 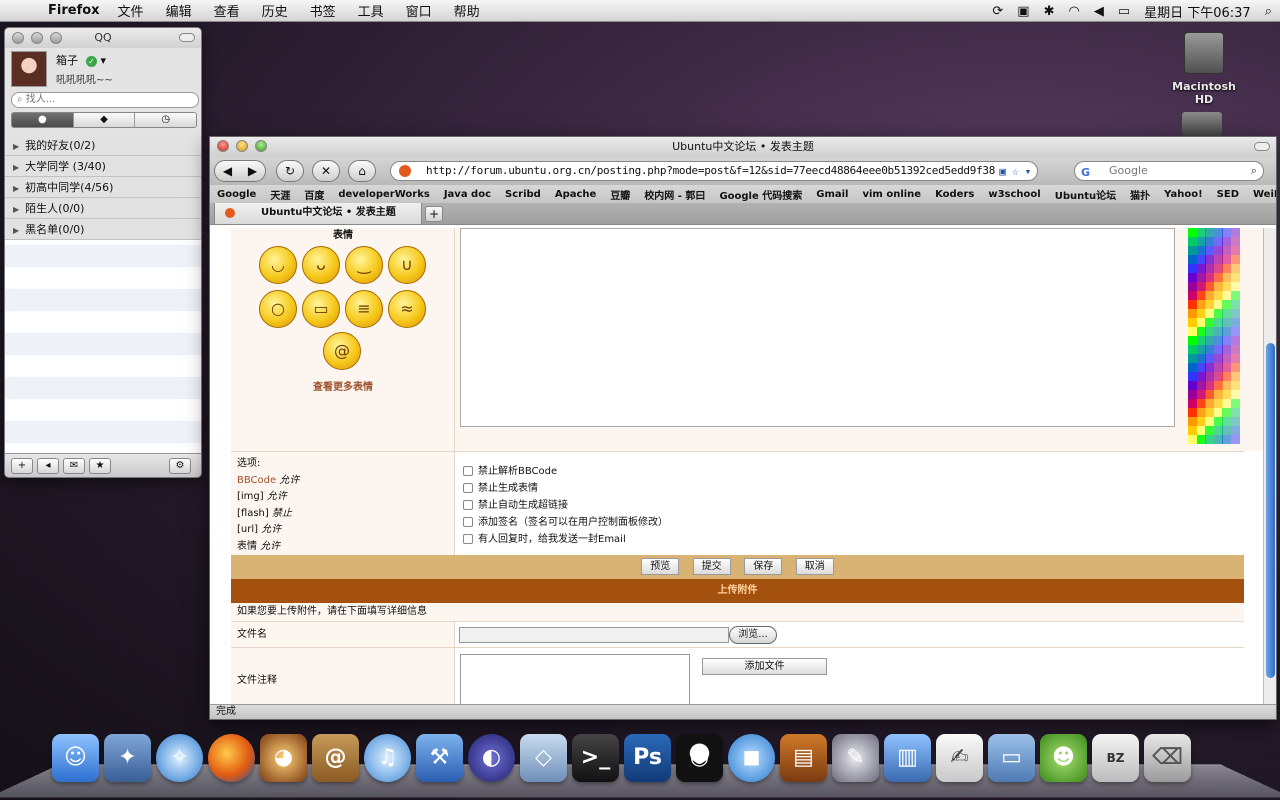 I want to click on tongue-emoticon-icon: ᴗ, so click(x=321, y=265).